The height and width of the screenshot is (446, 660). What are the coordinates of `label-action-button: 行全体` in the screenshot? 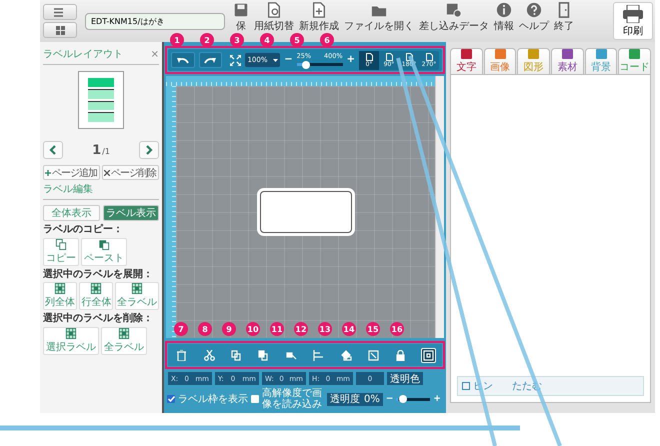 It's located at (96, 296).